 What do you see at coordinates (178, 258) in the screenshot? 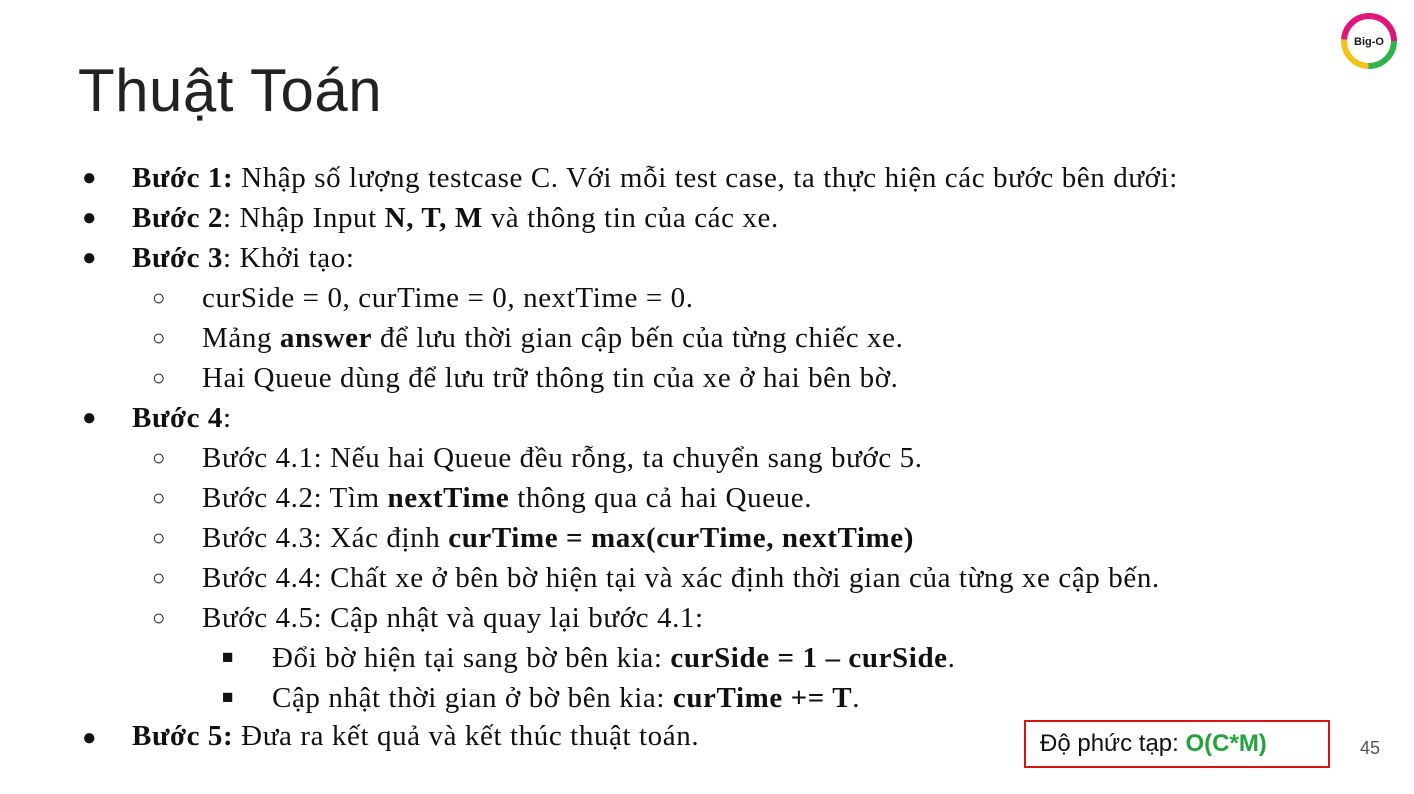
I see `step-label: Bước 3` at bounding box center [178, 258].